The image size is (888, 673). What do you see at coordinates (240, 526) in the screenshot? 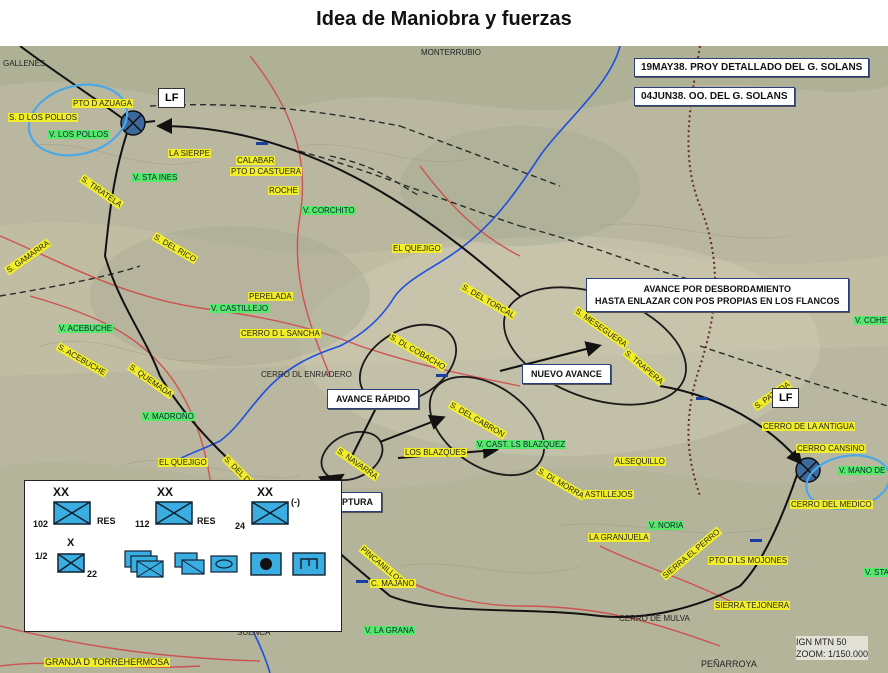
I see `unit-number: 24` at bounding box center [240, 526].